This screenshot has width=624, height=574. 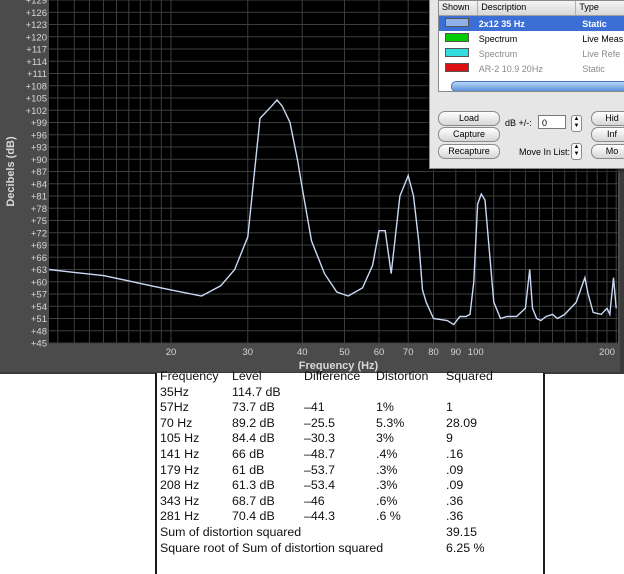 What do you see at coordinates (332, 376) in the screenshot?
I see `header-difference: Difference` at bounding box center [332, 376].